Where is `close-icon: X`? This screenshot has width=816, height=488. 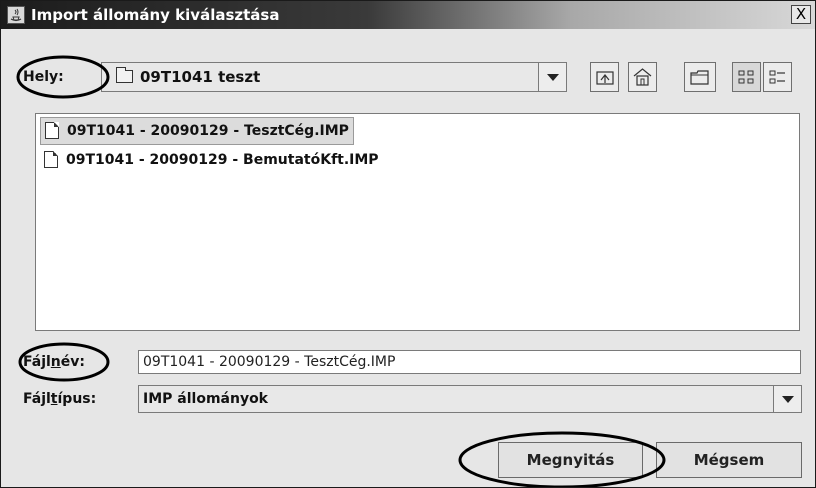 close-icon: X is located at coordinates (801, 14).